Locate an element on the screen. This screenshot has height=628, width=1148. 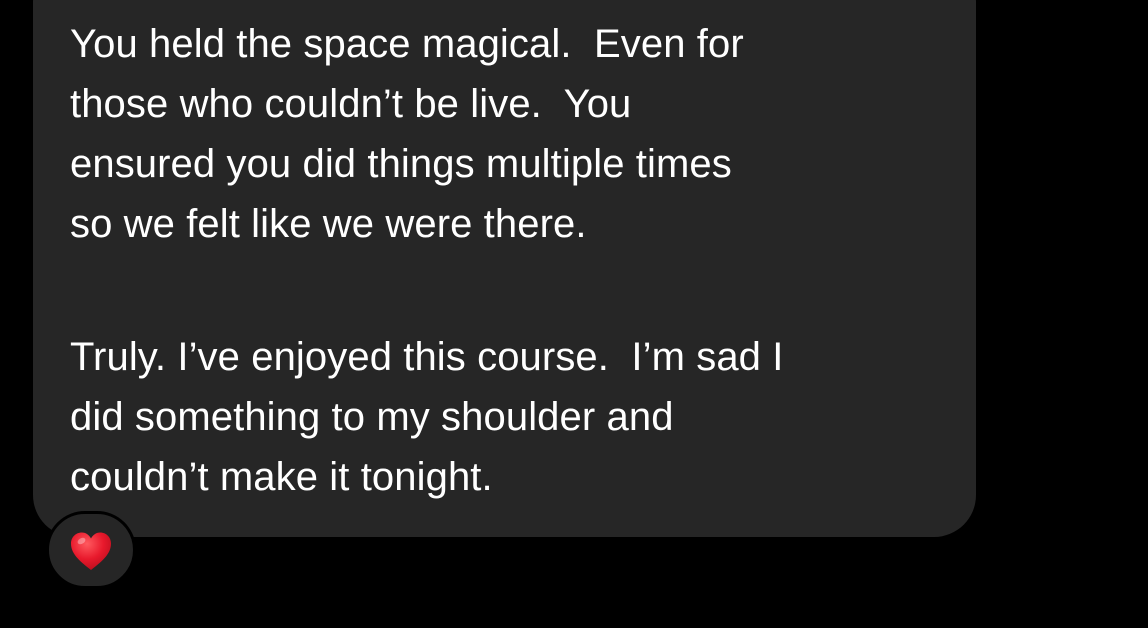
red-heart-icon is located at coordinates (91, 551).